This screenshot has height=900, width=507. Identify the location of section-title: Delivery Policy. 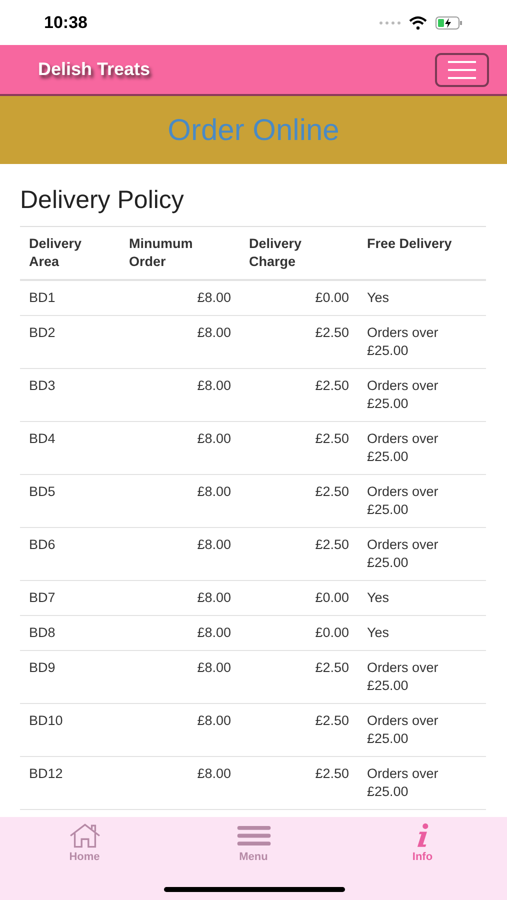
(102, 200).